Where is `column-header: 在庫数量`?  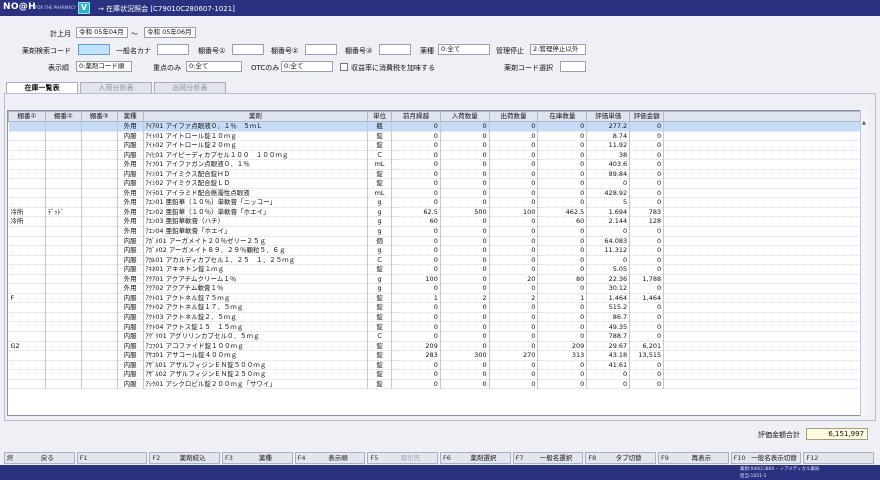 column-header: 在庫数量 is located at coordinates (562, 116).